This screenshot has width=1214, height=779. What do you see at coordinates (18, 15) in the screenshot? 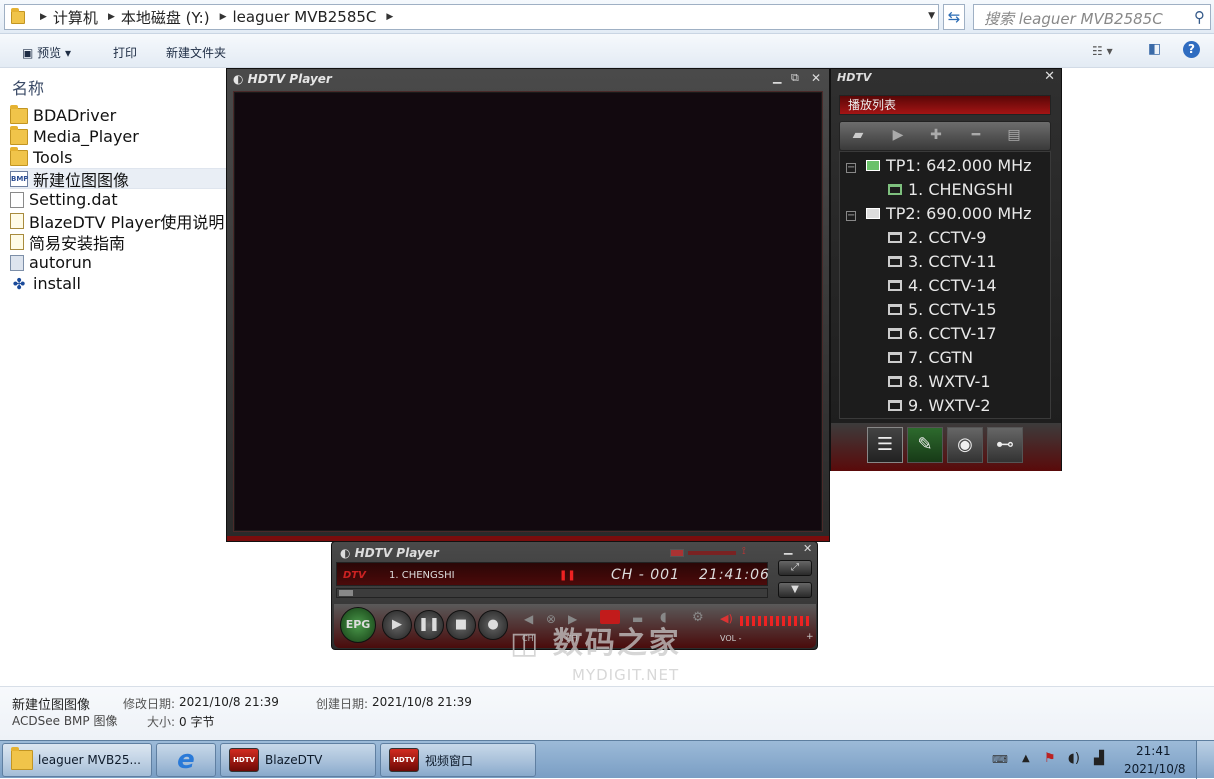
I see `folder-icon` at bounding box center [18, 15].